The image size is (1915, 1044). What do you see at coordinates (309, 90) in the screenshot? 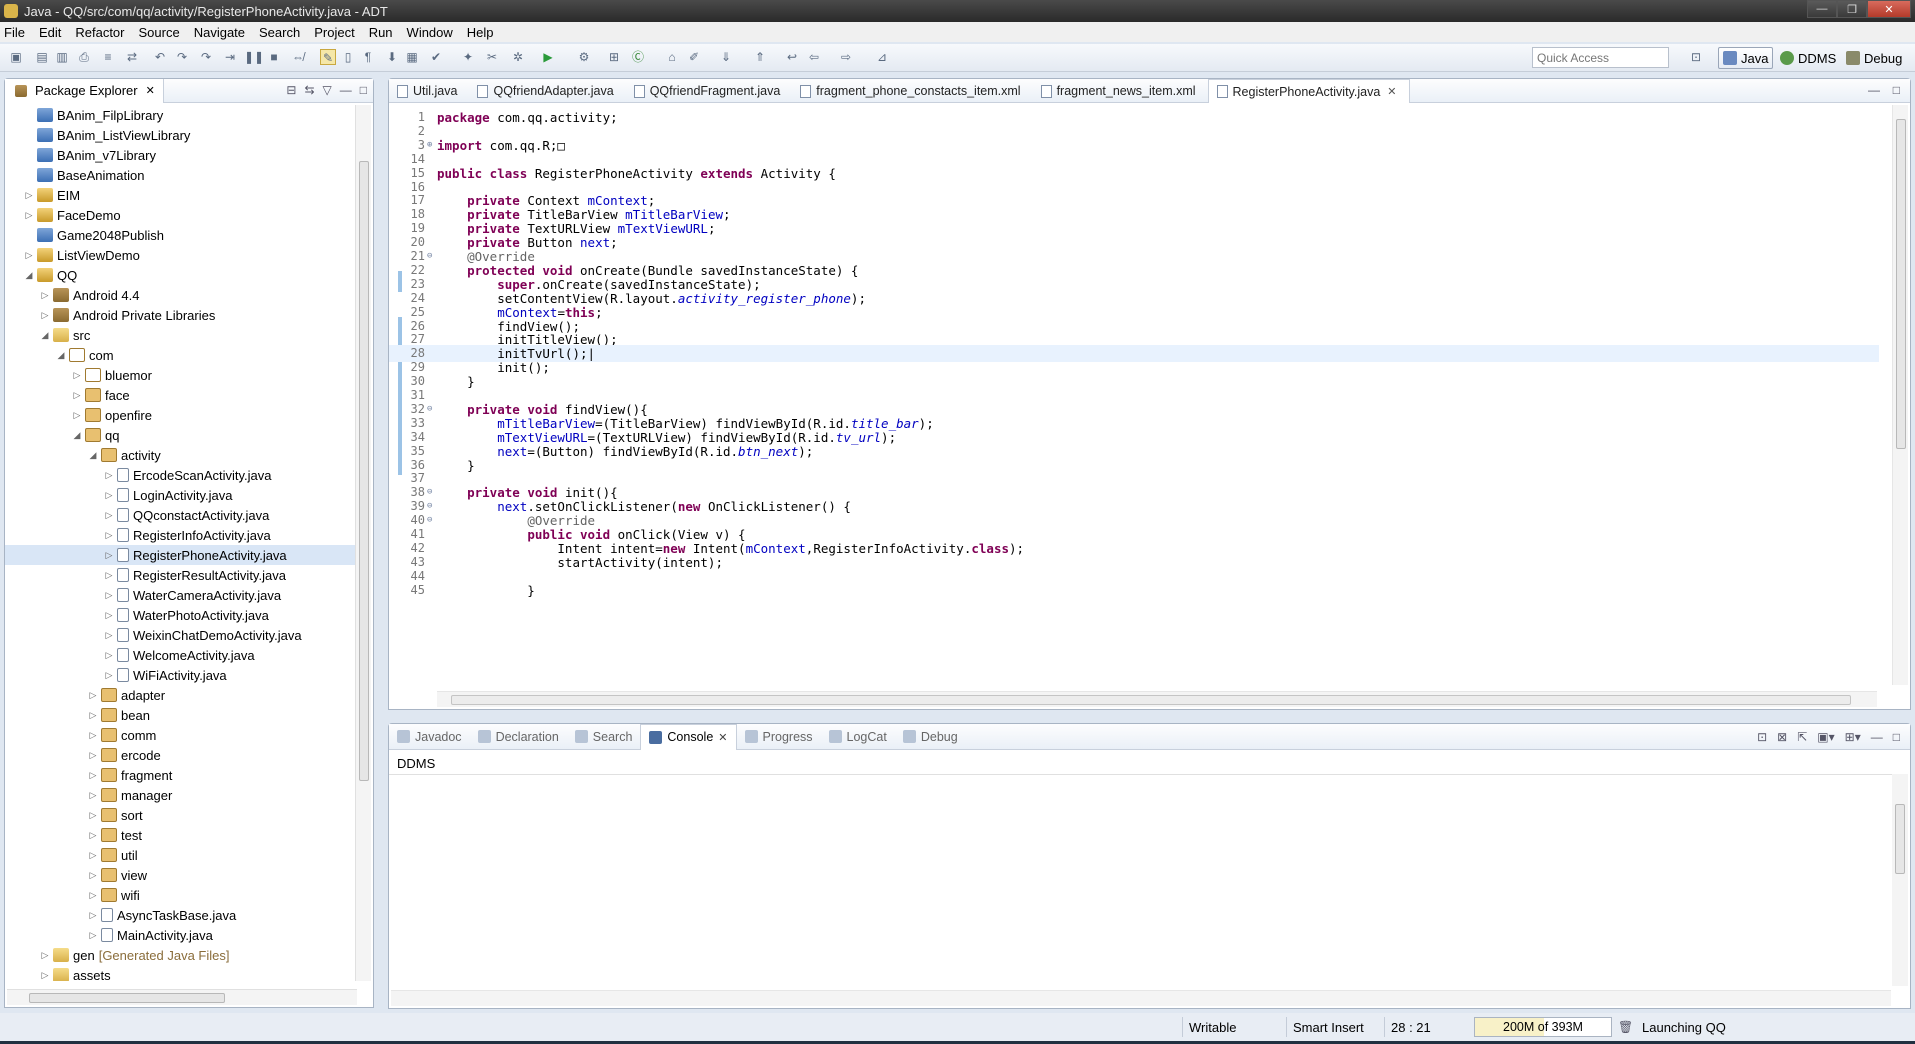
I see `link-with-editor-icon: ⇆` at bounding box center [309, 90].